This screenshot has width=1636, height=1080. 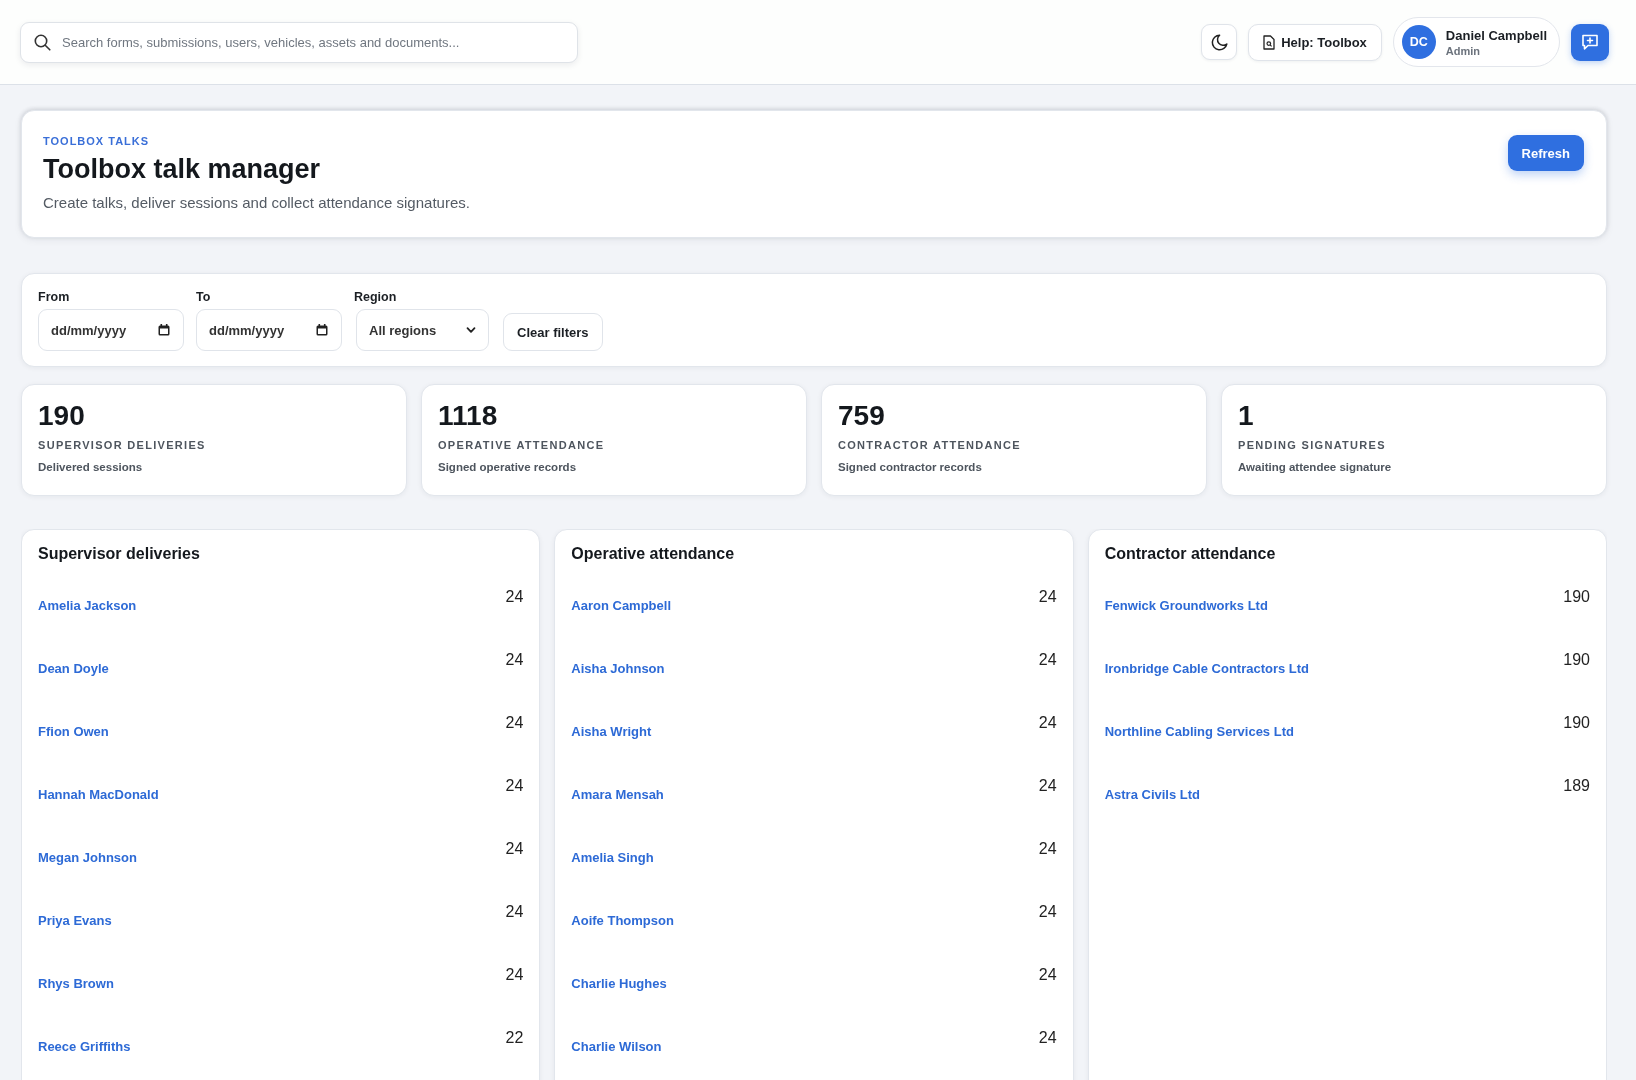 What do you see at coordinates (619, 984) in the screenshot?
I see `name-link: Charlie Hughes` at bounding box center [619, 984].